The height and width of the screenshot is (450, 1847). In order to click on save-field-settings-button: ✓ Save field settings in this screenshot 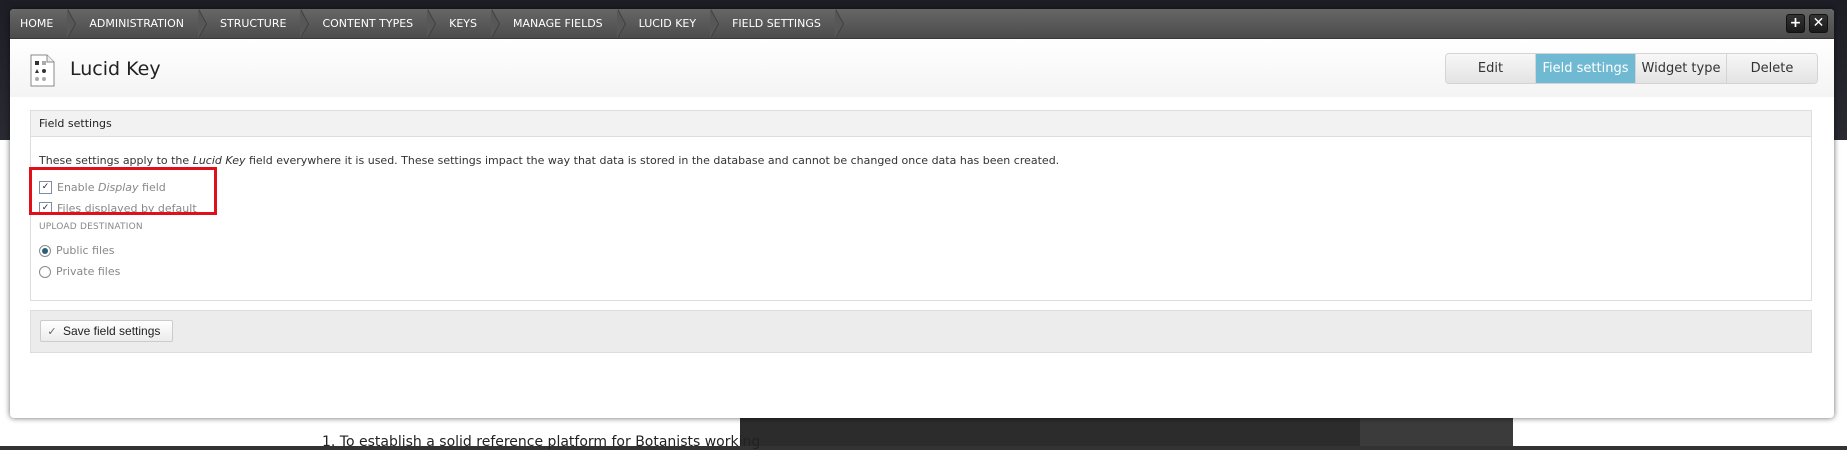, I will do `click(107, 331)`.